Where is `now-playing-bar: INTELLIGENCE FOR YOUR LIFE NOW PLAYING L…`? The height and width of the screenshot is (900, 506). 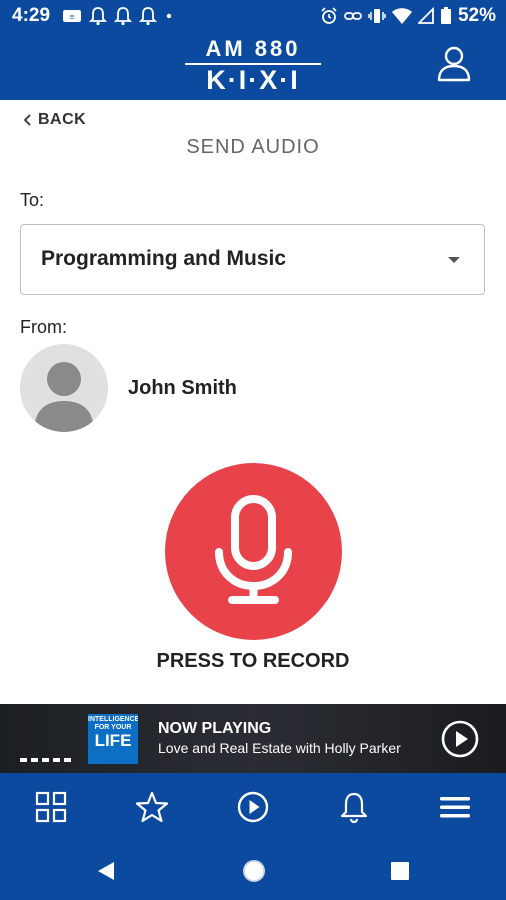
now-playing-bar: INTELLIGENCE FOR YOUR LIFE NOW PLAYING L… is located at coordinates (253, 738).